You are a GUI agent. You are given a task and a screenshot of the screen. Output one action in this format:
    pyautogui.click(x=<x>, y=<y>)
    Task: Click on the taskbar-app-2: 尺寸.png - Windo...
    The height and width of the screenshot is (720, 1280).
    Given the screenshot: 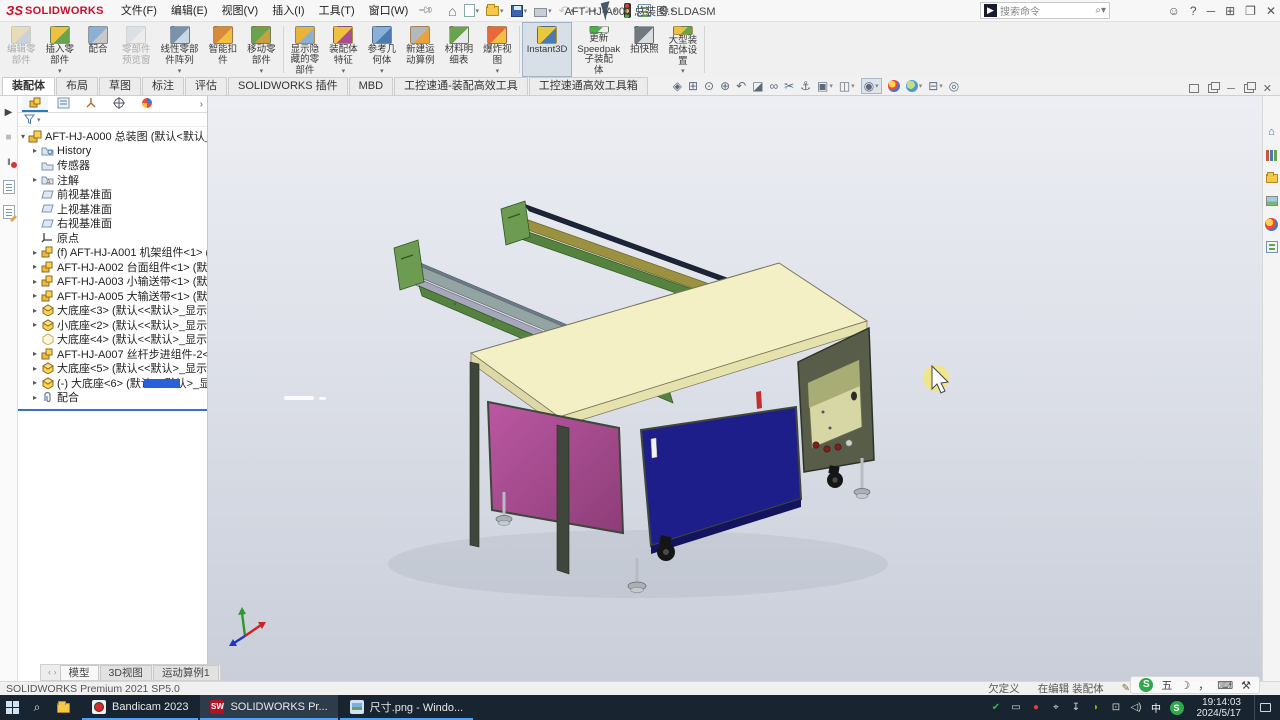 What is the action you would take?
    pyautogui.click(x=406, y=707)
    